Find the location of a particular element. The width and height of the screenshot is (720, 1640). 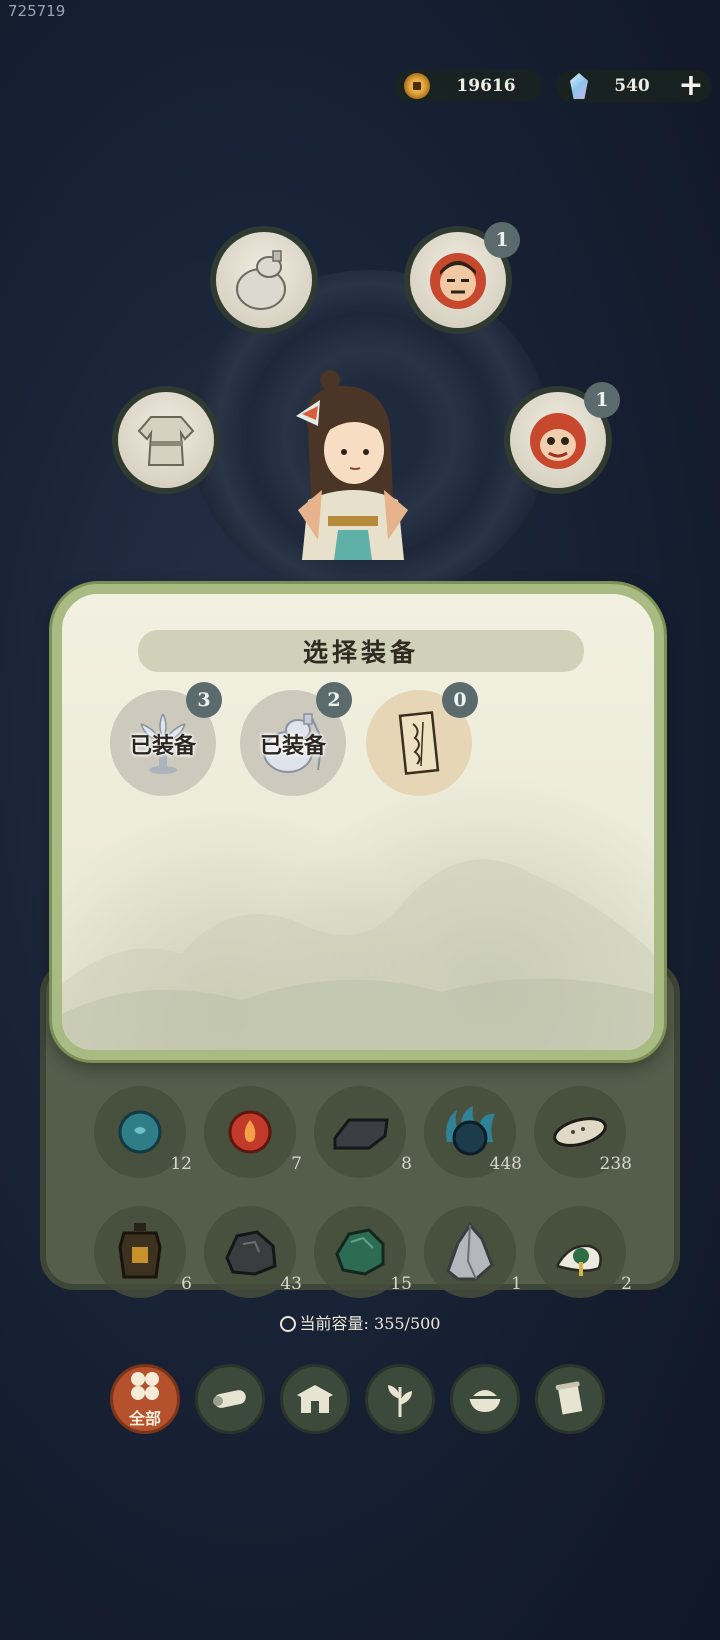

inventory-item: 12 is located at coordinates (143, 1132).